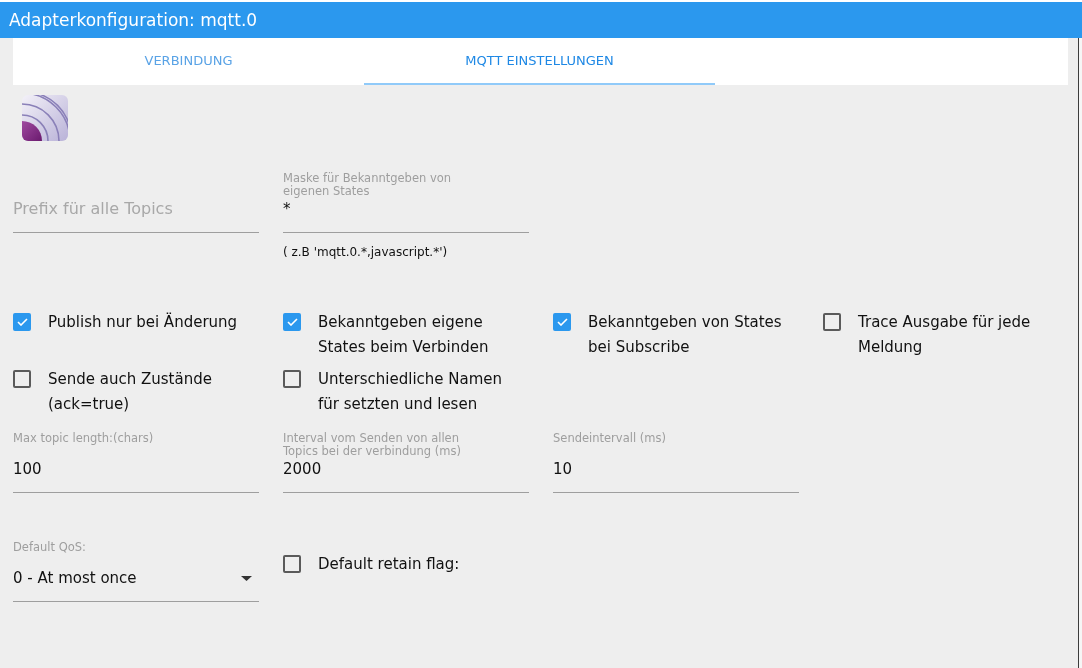 This screenshot has width=1082, height=668. I want to click on field-label: Maske für Bekanntgeben von eigenen States, so click(368, 184).